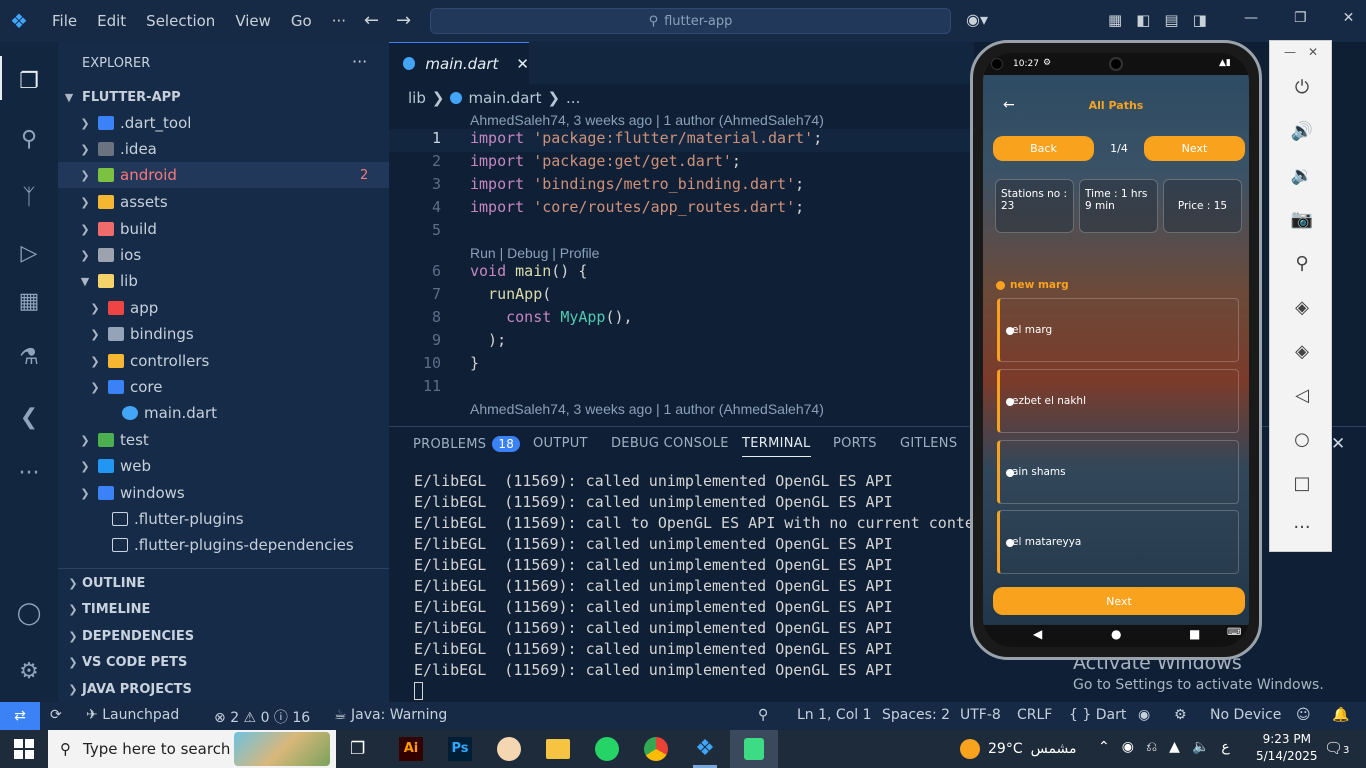  I want to click on code-line: 7 runApp(, so click(470, 296).